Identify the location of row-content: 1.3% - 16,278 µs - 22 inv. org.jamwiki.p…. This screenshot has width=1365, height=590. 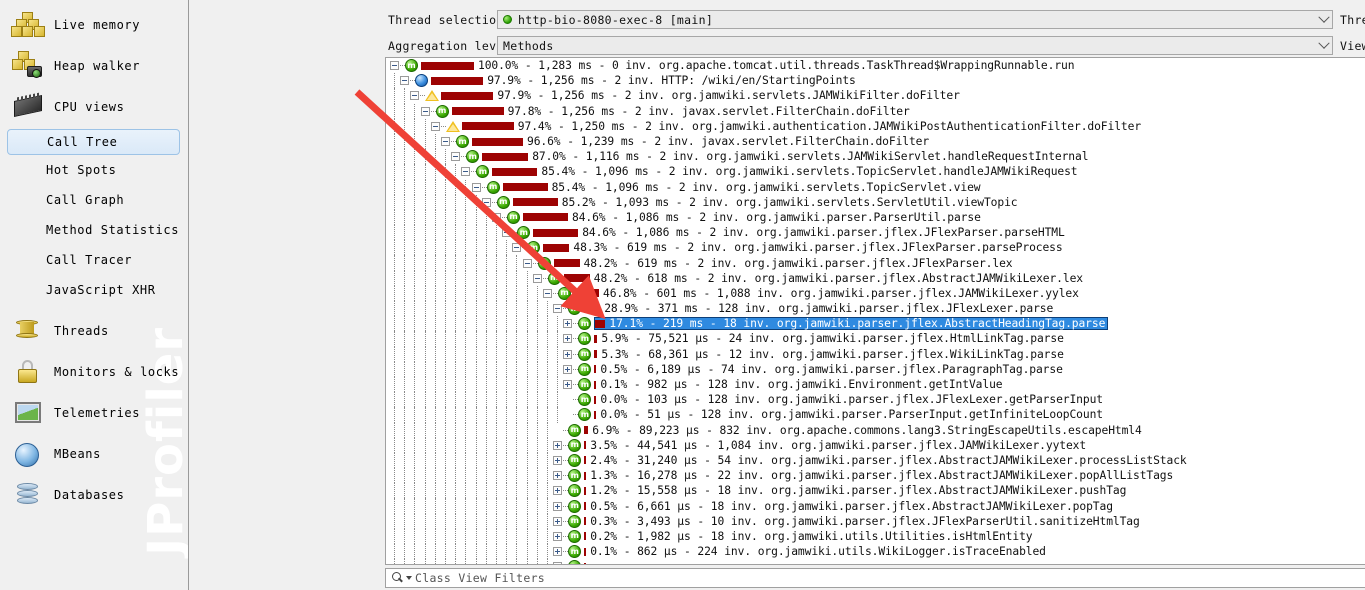
(878, 475).